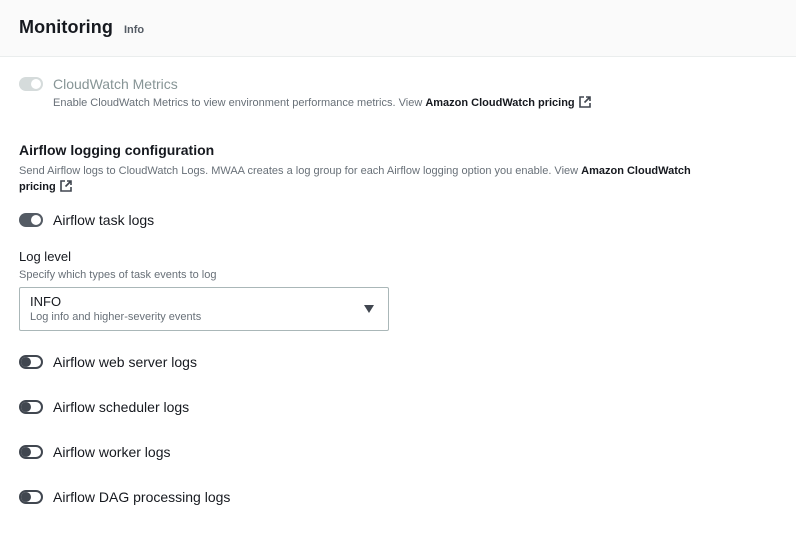 The height and width of the screenshot is (534, 796). What do you see at coordinates (121, 407) in the screenshot?
I see `scheduler-logs-label: Airflow scheduler logs` at bounding box center [121, 407].